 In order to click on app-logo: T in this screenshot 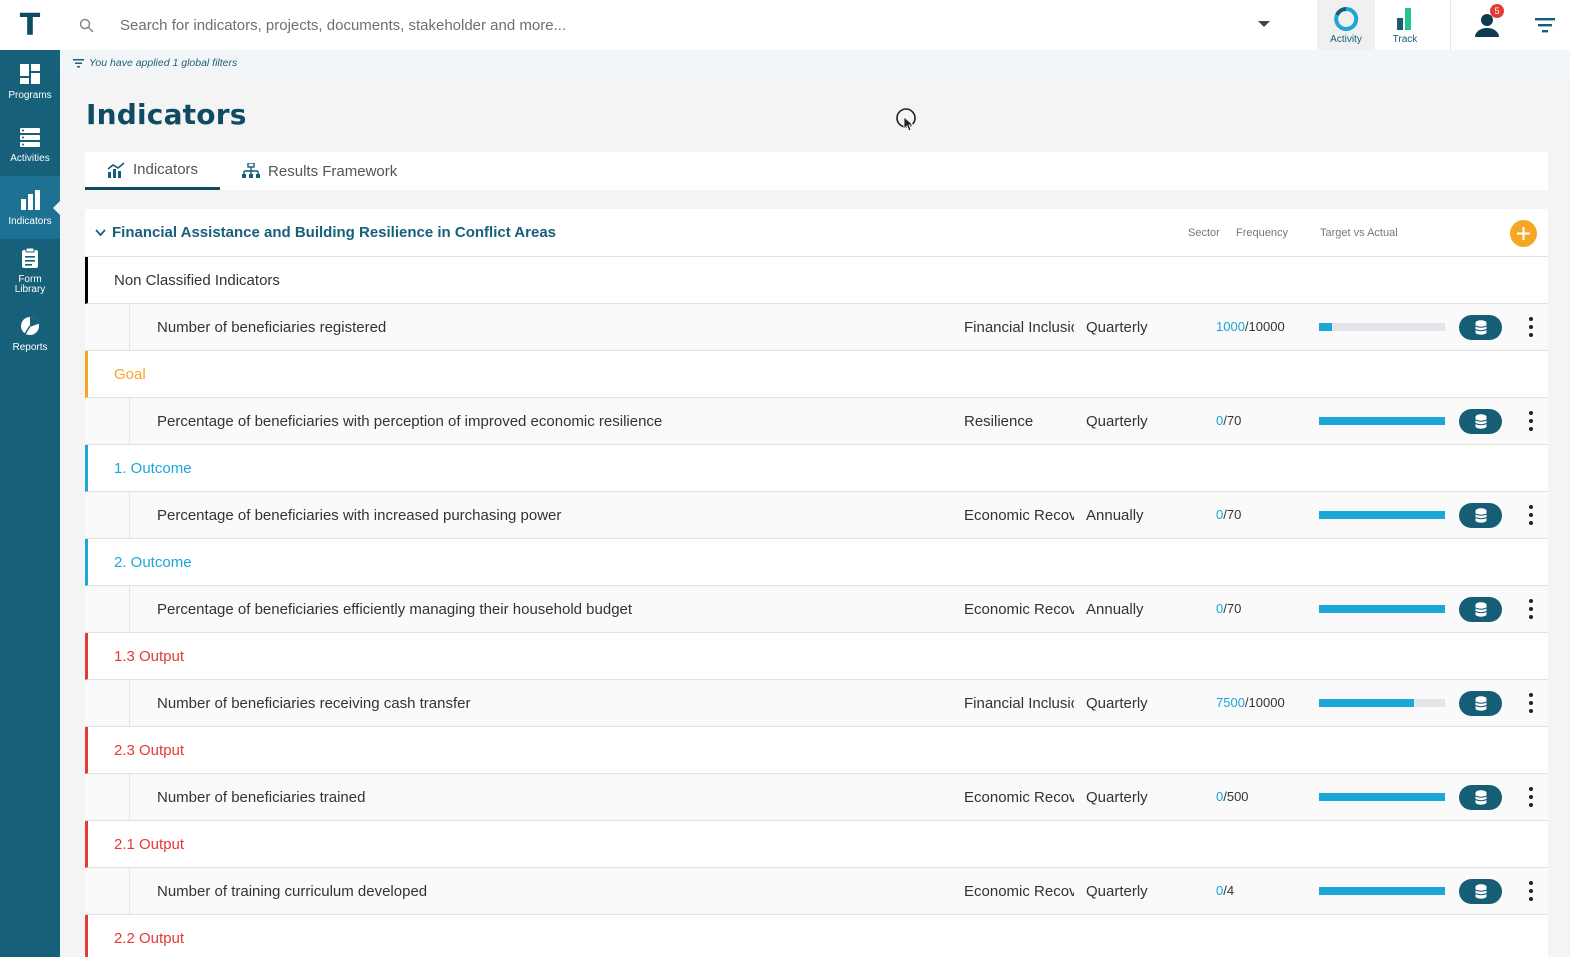, I will do `click(30, 25)`.